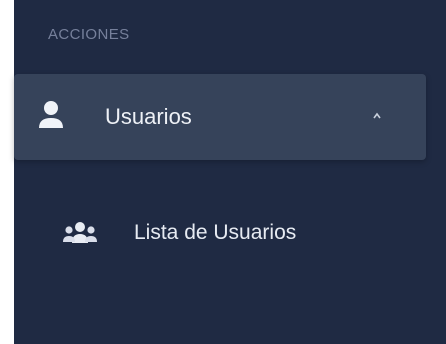 This screenshot has height=344, width=446. I want to click on section-title-acciones: ACCIONES, so click(89, 34).